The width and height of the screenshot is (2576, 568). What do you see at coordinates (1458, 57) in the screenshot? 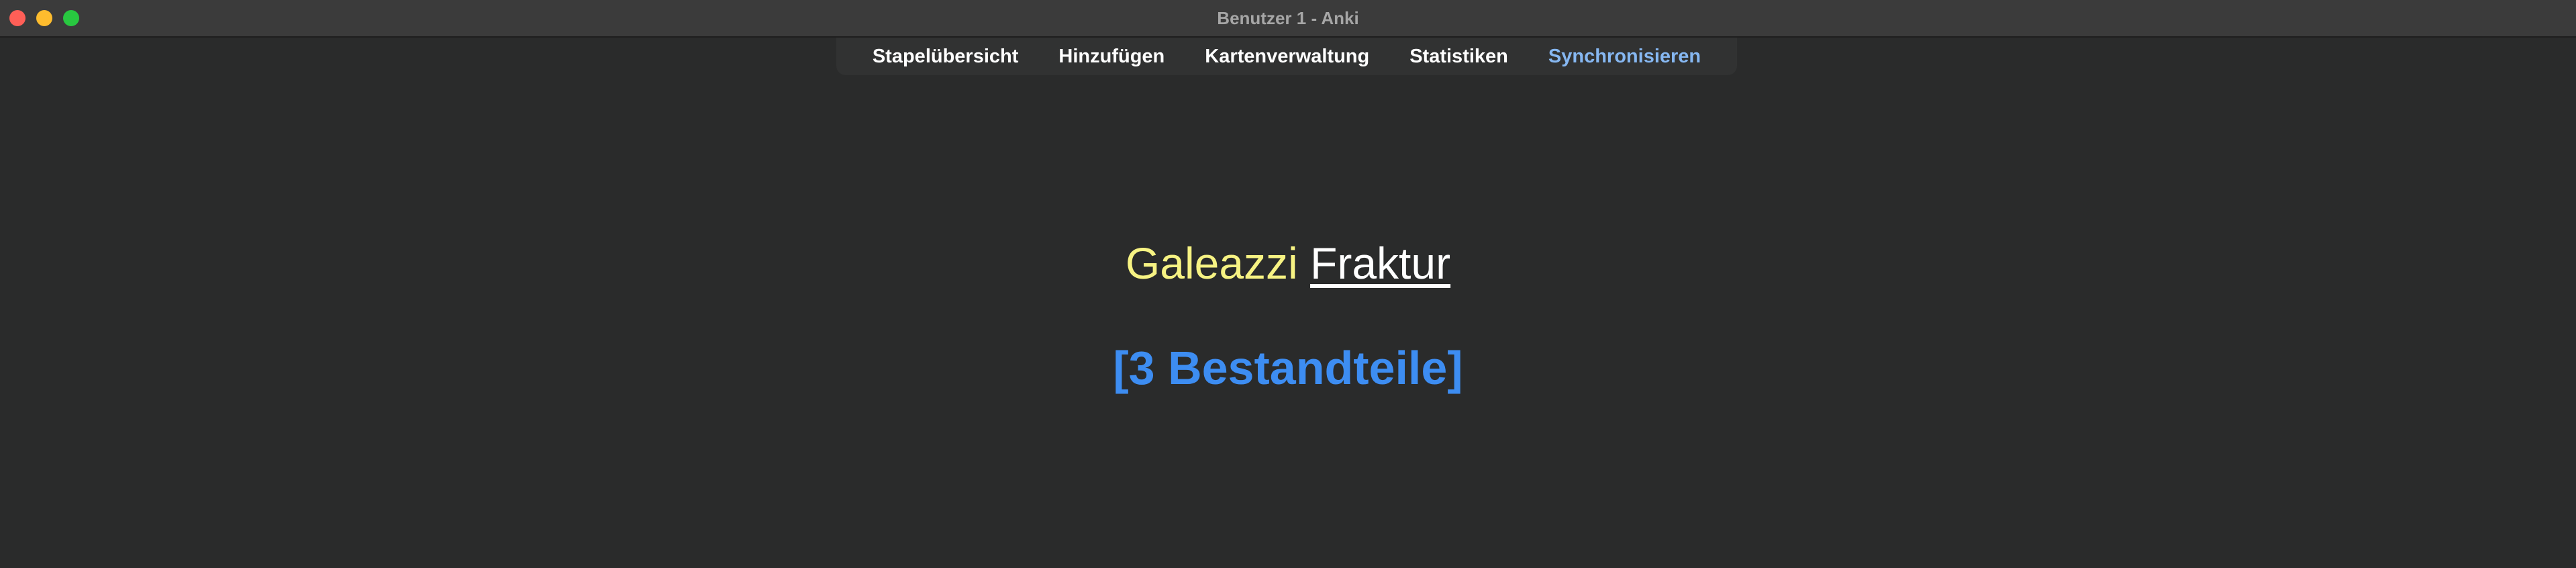
I see `nav-stats: Statistiken` at bounding box center [1458, 57].